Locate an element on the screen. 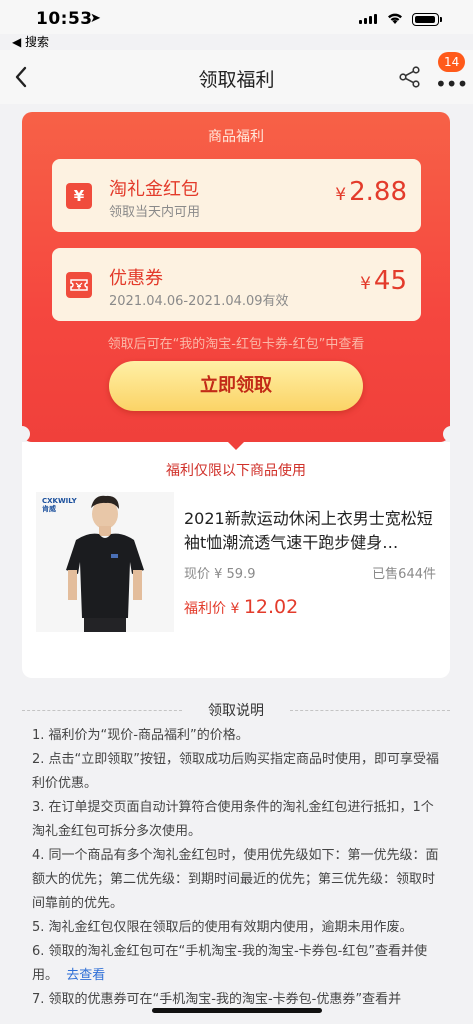  back-to-app-link: ◀ 搜索 is located at coordinates (30, 41).